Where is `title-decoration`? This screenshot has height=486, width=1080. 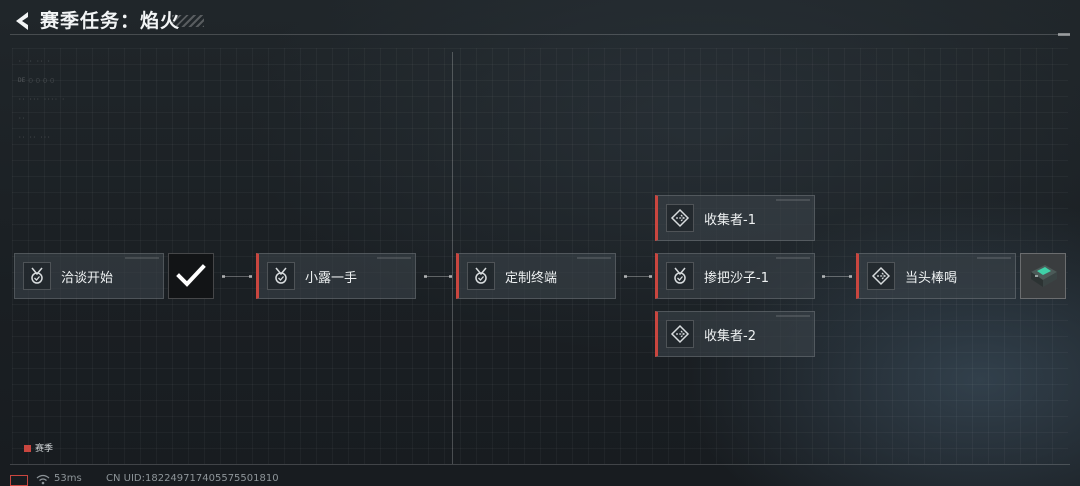
title-decoration is located at coordinates (188, 21).